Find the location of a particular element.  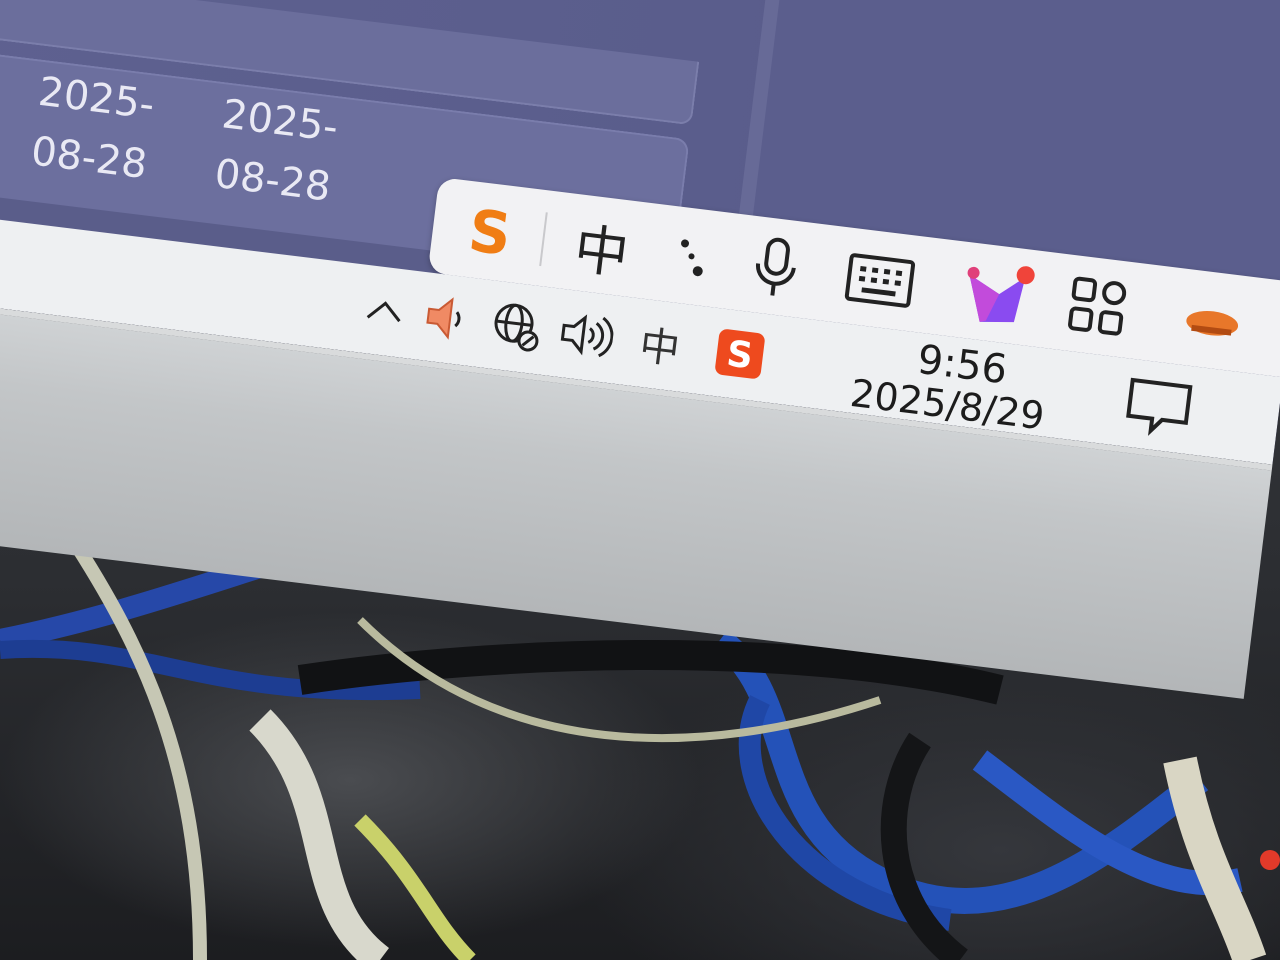

microphone-icon is located at coordinates (776, 268).